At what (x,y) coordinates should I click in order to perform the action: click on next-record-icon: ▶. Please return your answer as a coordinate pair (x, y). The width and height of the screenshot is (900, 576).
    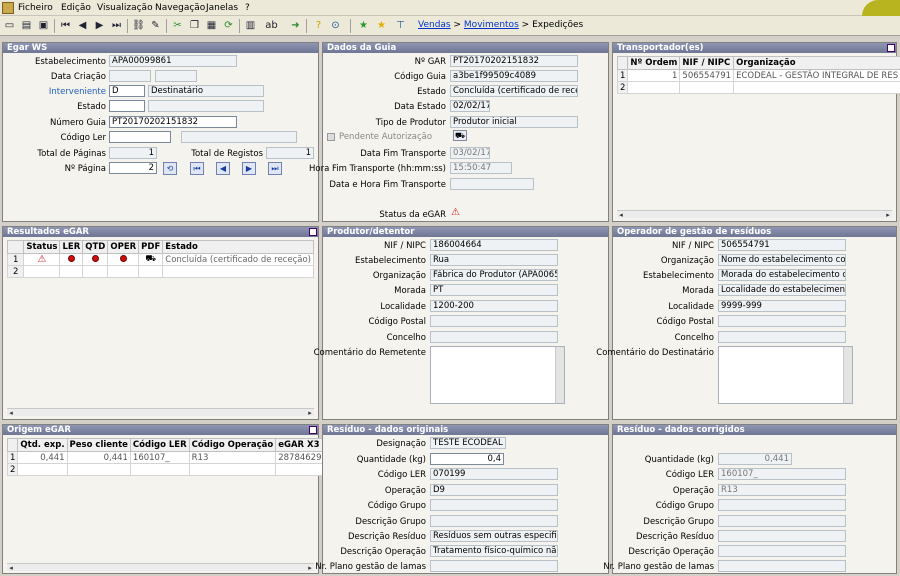
    Looking at the image, I should click on (99, 25).